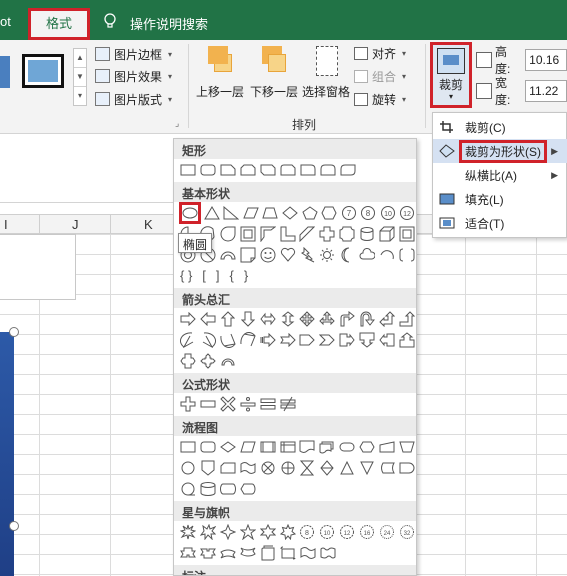 Image resolution: width=567 pixels, height=576 pixels. What do you see at coordinates (328, 553) in the screenshot?
I see `double-wave-shape-icon` at bounding box center [328, 553].